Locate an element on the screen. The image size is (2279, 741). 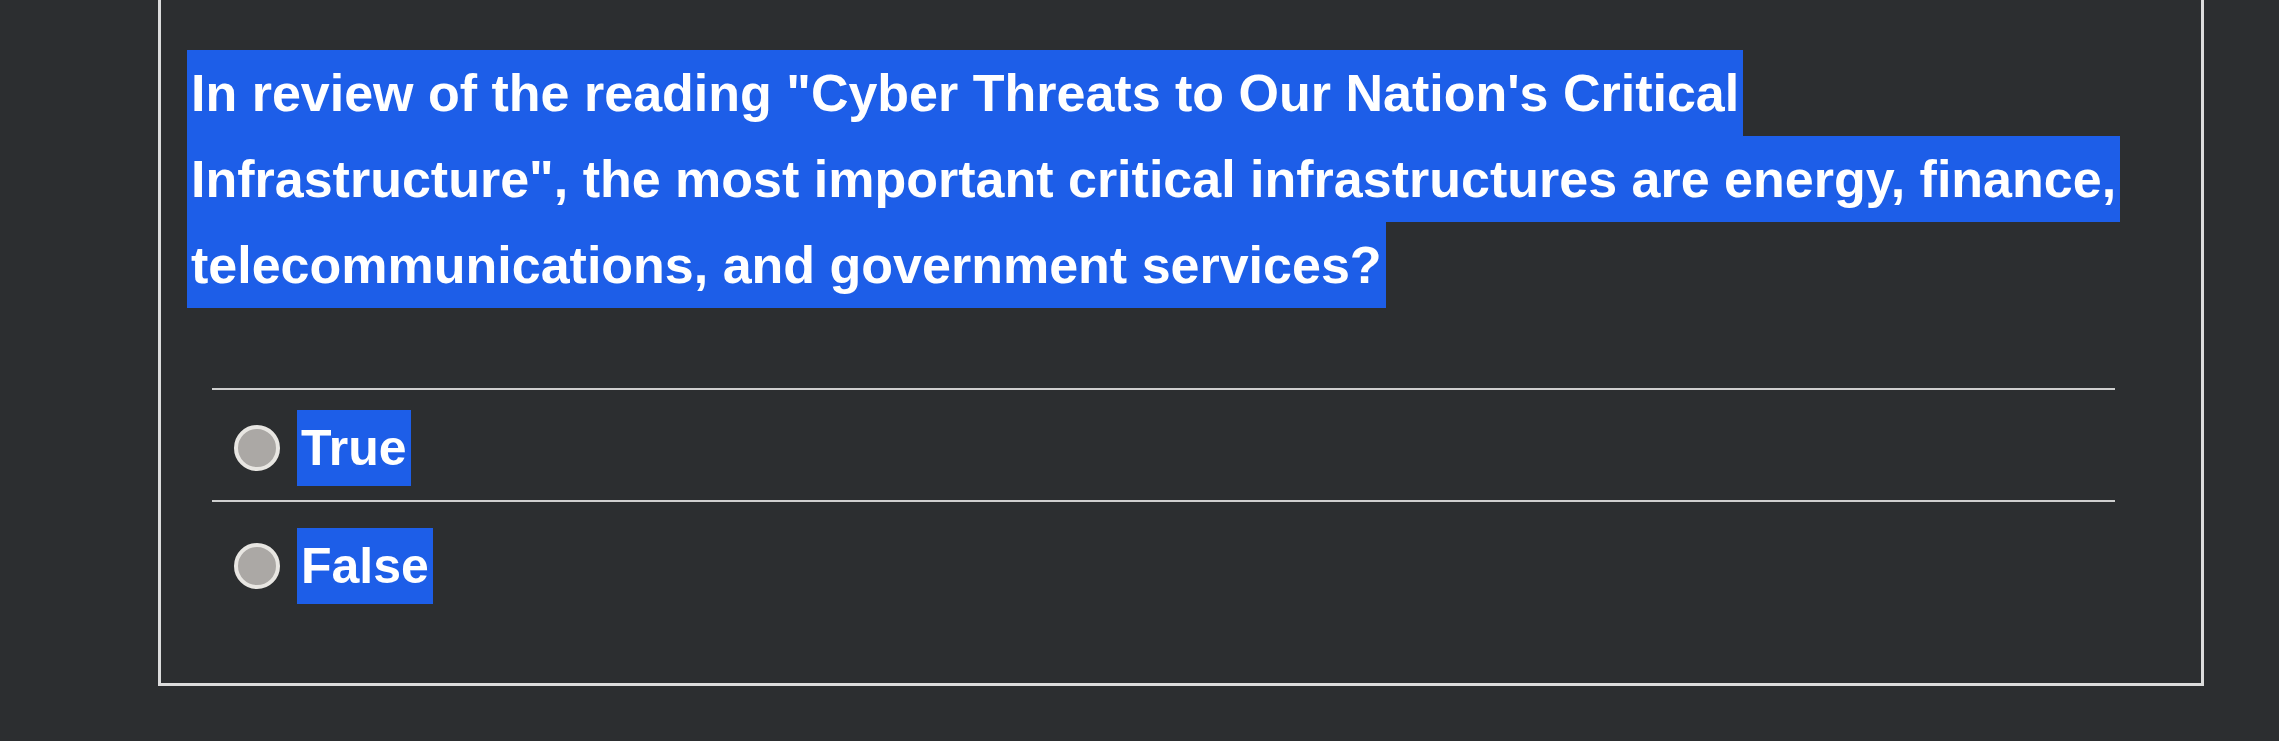
option-label: True is located at coordinates (354, 448).